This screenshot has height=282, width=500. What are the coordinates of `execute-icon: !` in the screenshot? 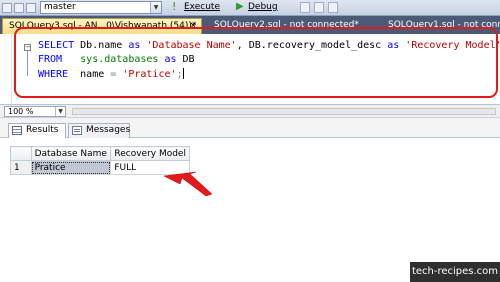 It's located at (177, 7).